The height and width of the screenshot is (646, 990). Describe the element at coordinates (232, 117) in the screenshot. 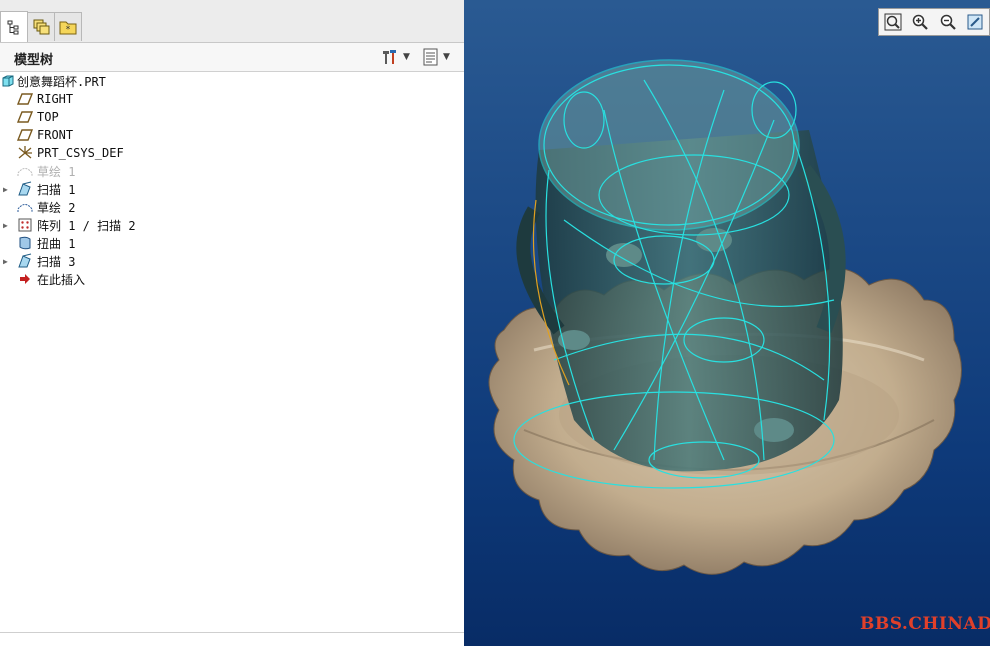

I see `tree-item-top: TOP` at that location.